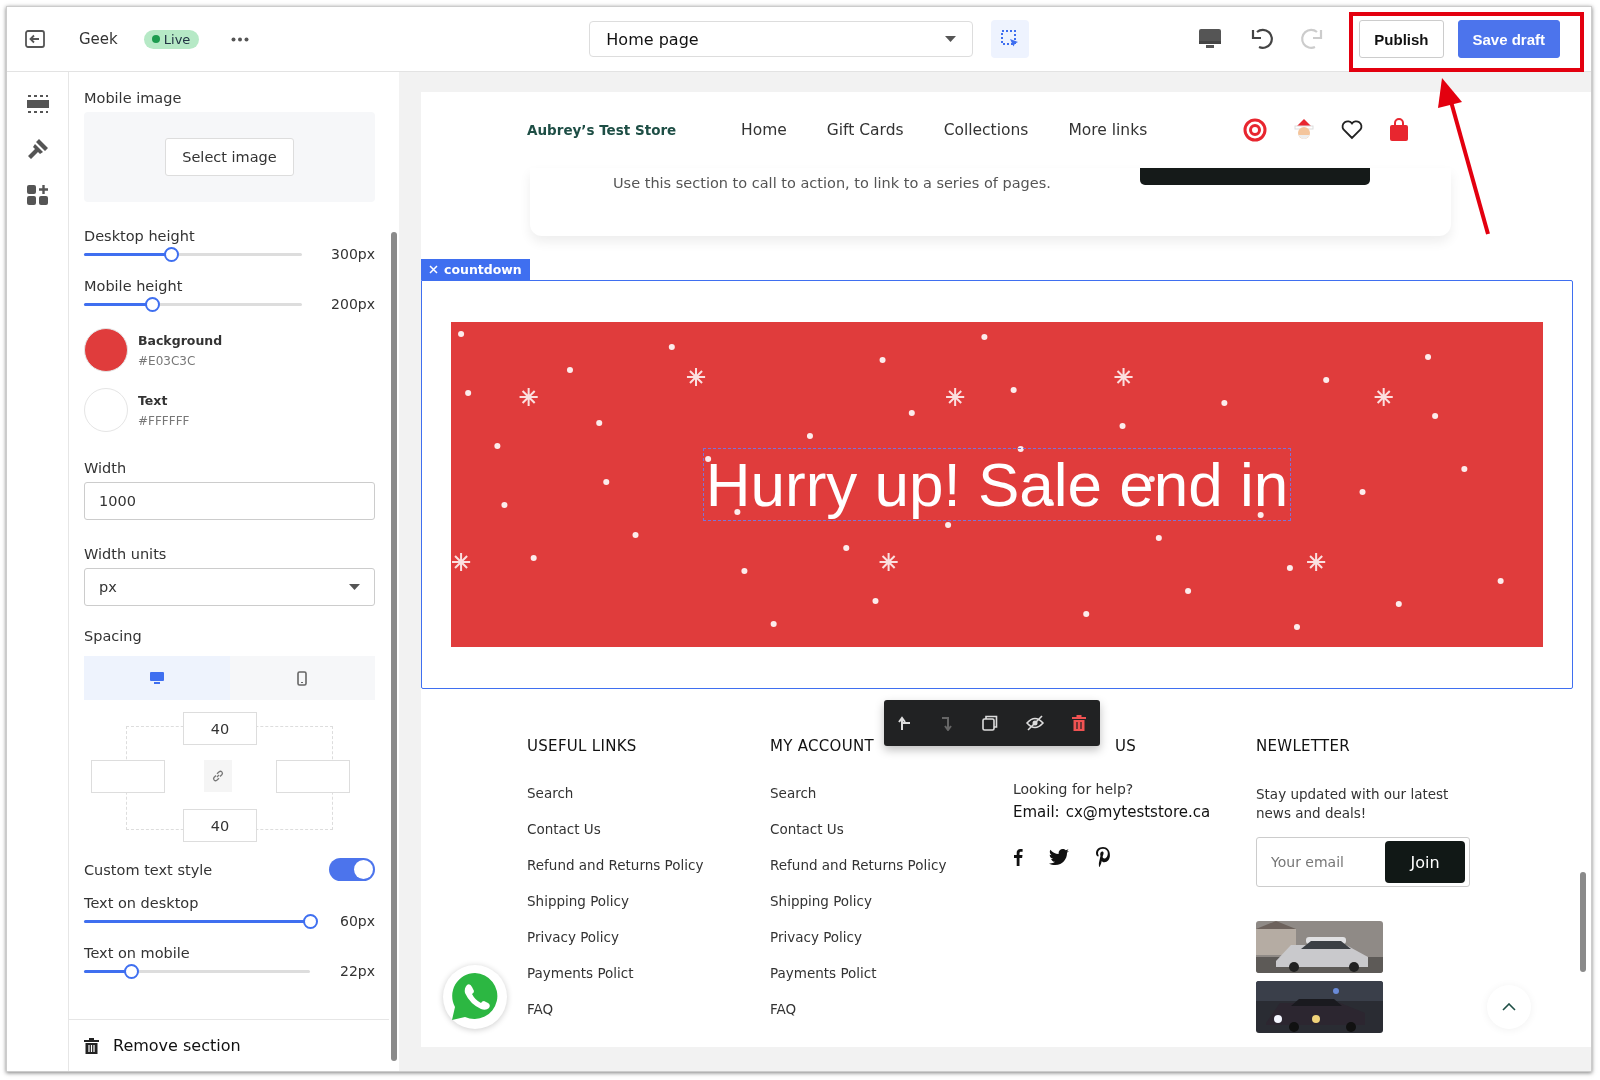 This screenshot has width=1600, height=1080. I want to click on footer-heading: US, so click(1126, 746).